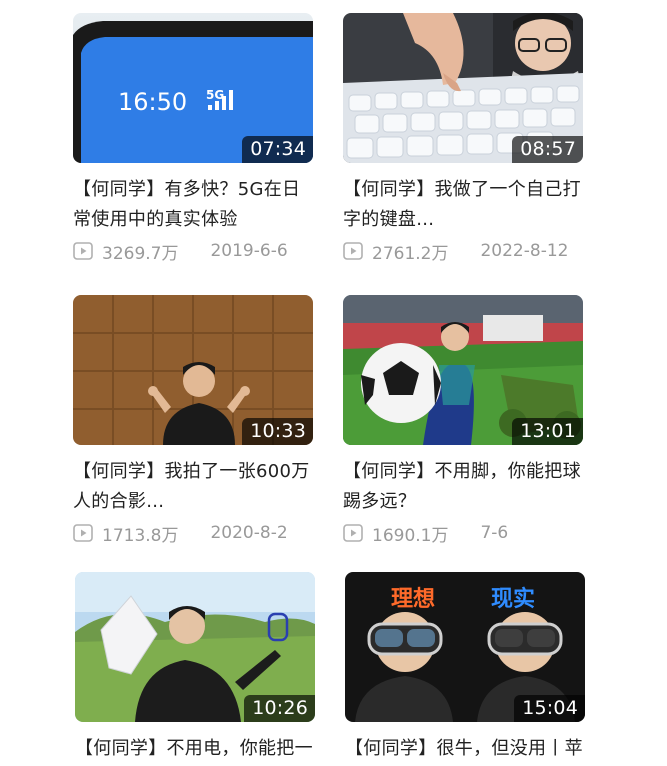 This screenshot has width=667, height=766. Describe the element at coordinates (465, 647) in the screenshot. I see `video-thumbnail: 理想 现实 15:04` at that location.